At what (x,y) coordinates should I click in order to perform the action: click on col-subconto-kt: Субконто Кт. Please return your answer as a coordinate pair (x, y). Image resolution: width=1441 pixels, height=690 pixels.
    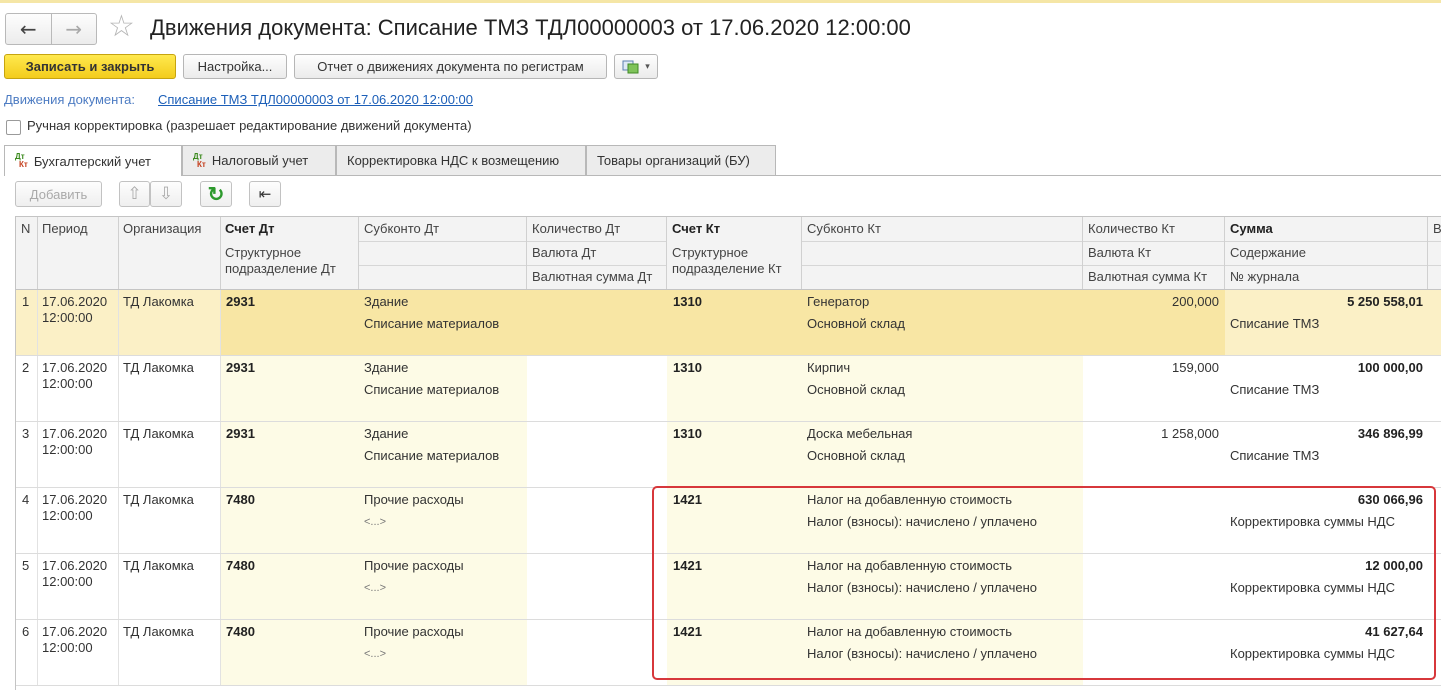
    Looking at the image, I should click on (942, 229).